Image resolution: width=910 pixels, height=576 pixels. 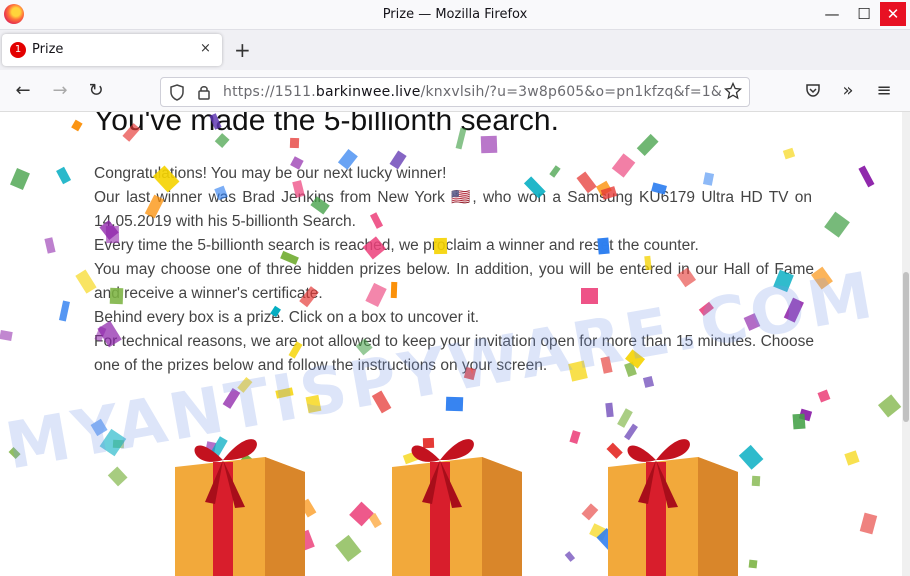 What do you see at coordinates (205, 48) in the screenshot?
I see `tab-close-button: ×` at bounding box center [205, 48].